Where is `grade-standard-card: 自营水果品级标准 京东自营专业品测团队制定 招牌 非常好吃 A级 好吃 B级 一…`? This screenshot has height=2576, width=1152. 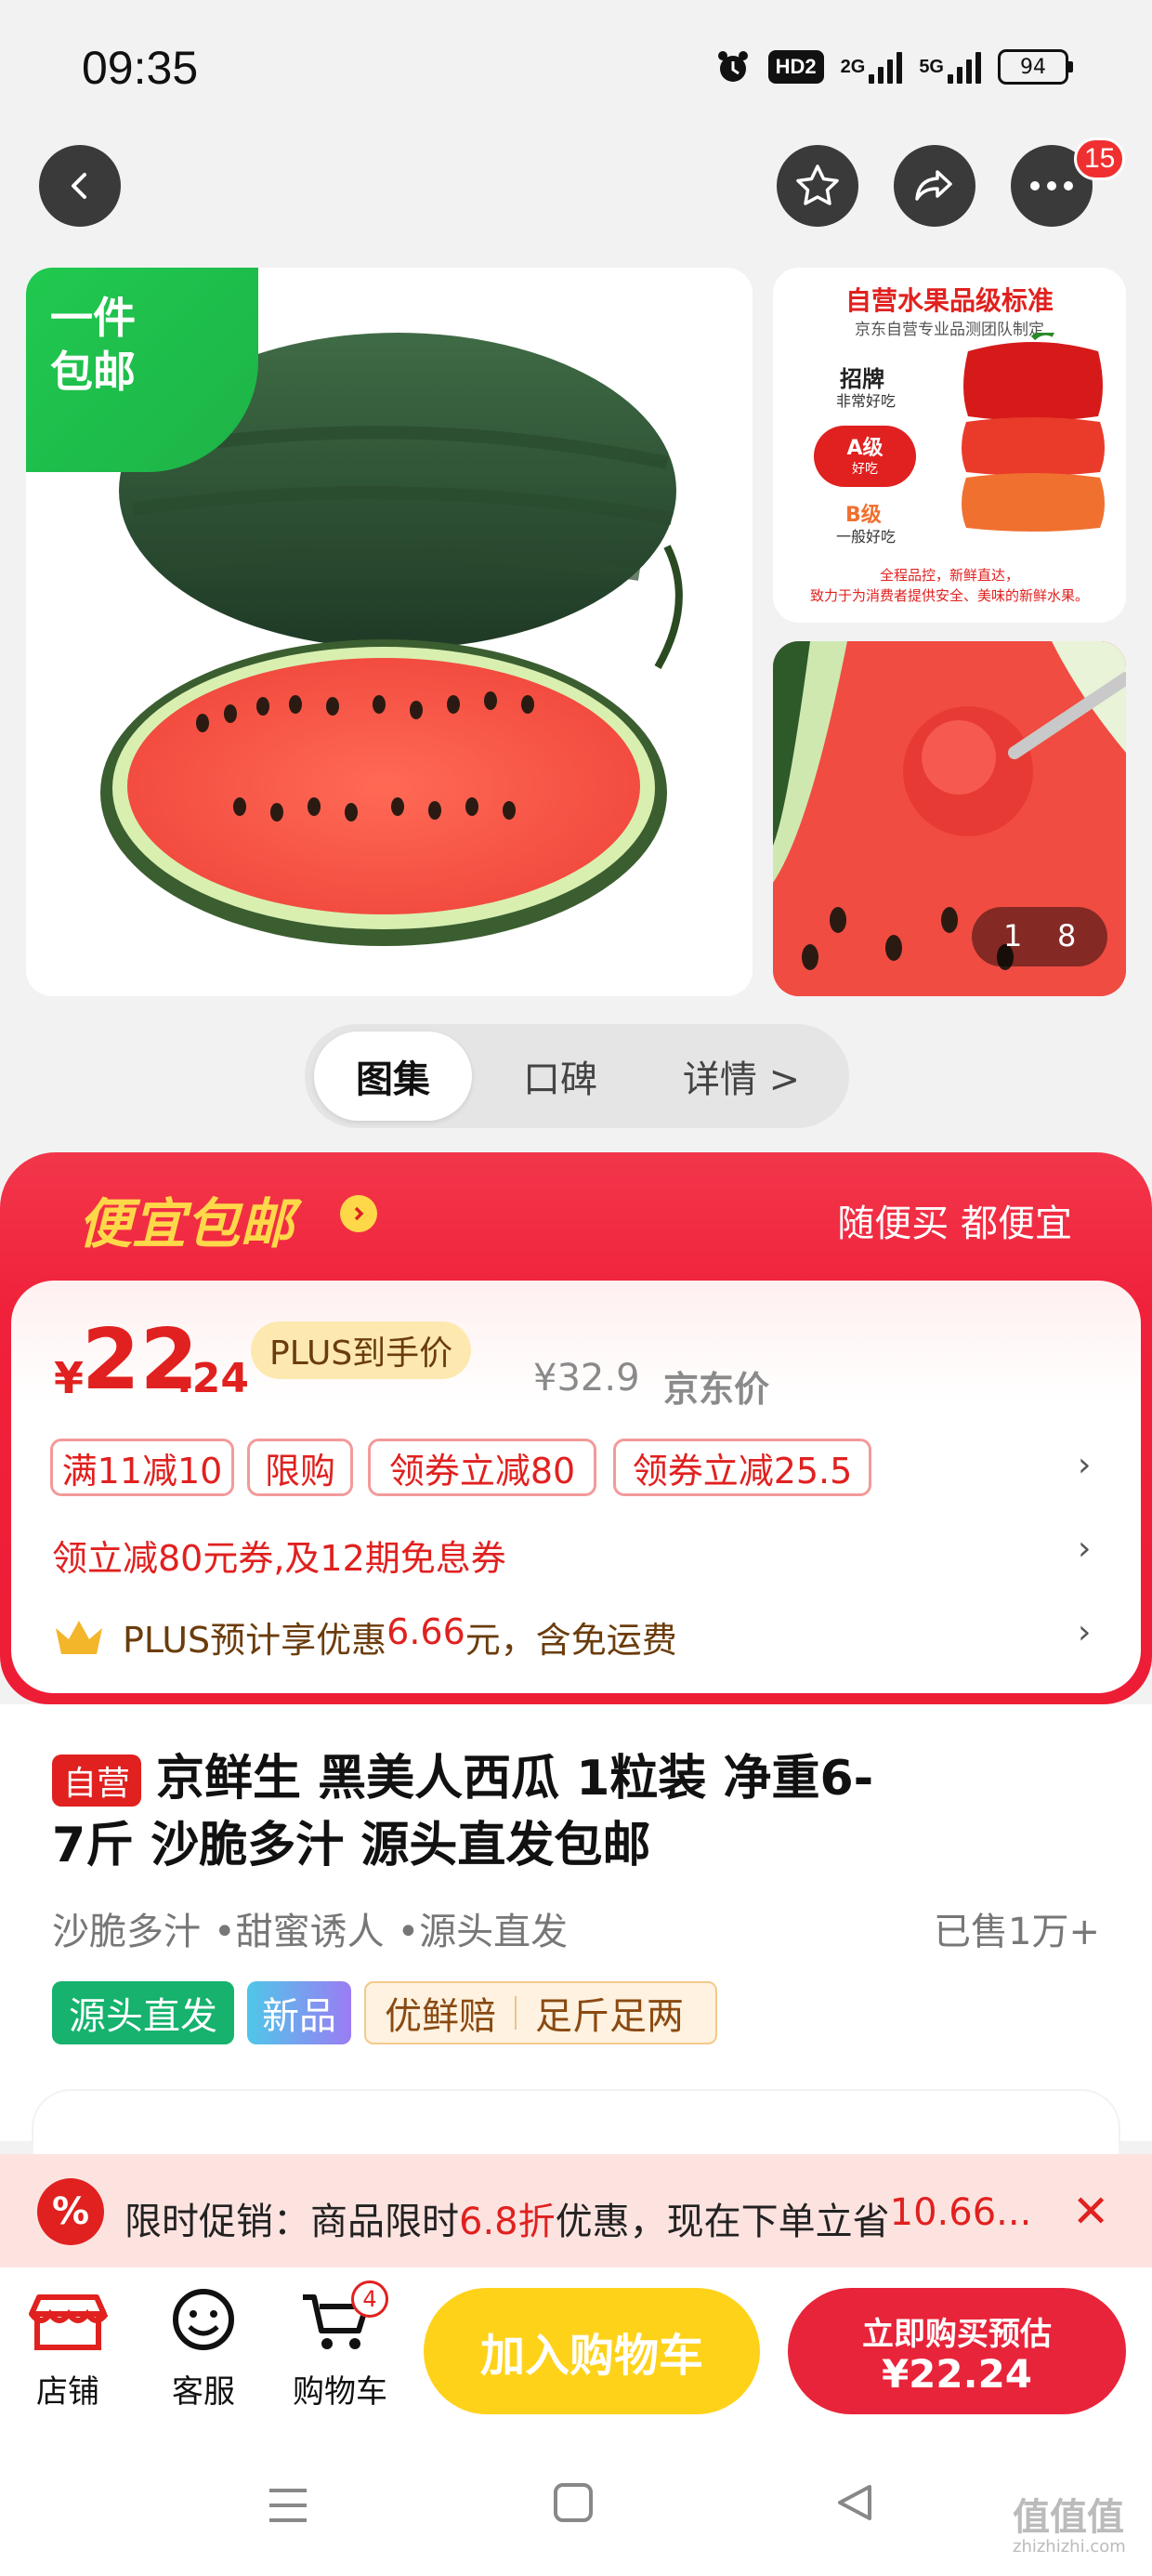
grade-standard-card: 自营水果品级标准 京东自营专业品测团队制定 招牌 非常好吃 A级 好吃 B级 一… is located at coordinates (949, 445).